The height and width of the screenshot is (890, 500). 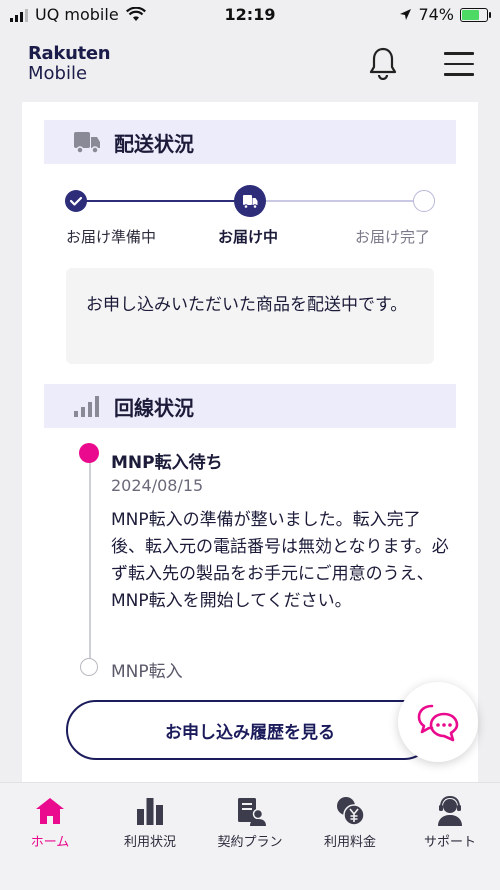 I want to click on step-label-delivering: お届け中, so click(x=248, y=237).